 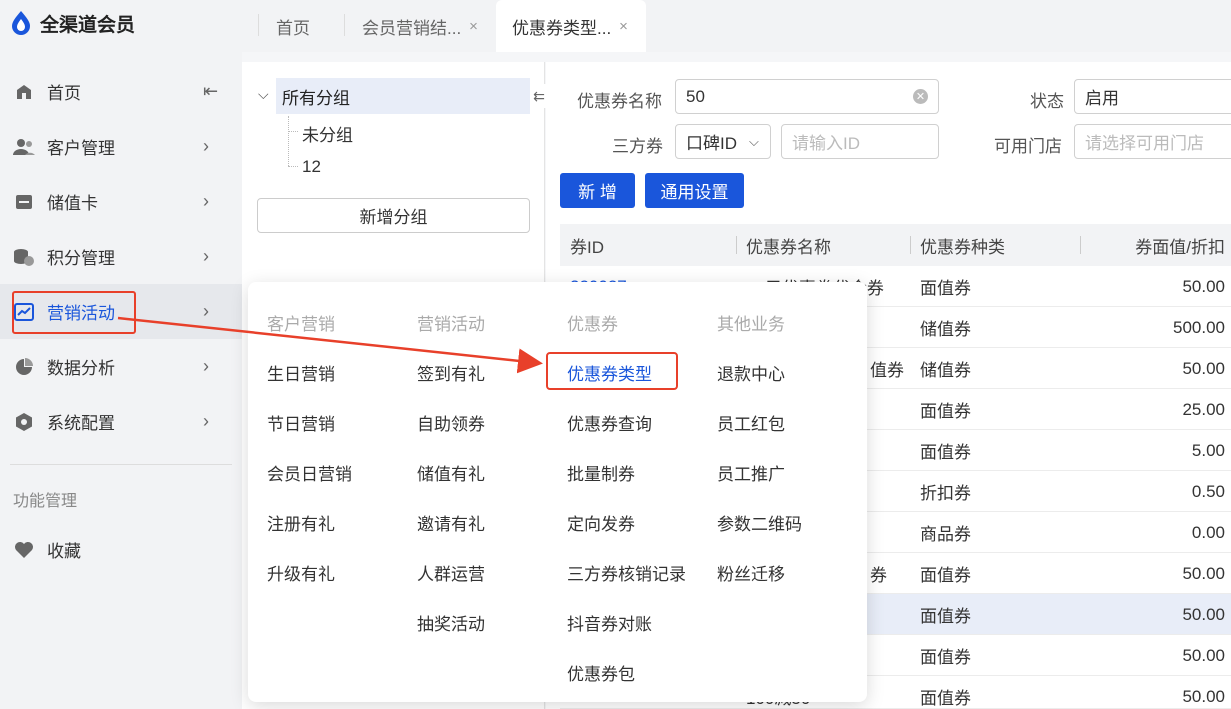 What do you see at coordinates (1199, 327) in the screenshot?
I see `coupon-value-cell: 500.00` at bounding box center [1199, 327].